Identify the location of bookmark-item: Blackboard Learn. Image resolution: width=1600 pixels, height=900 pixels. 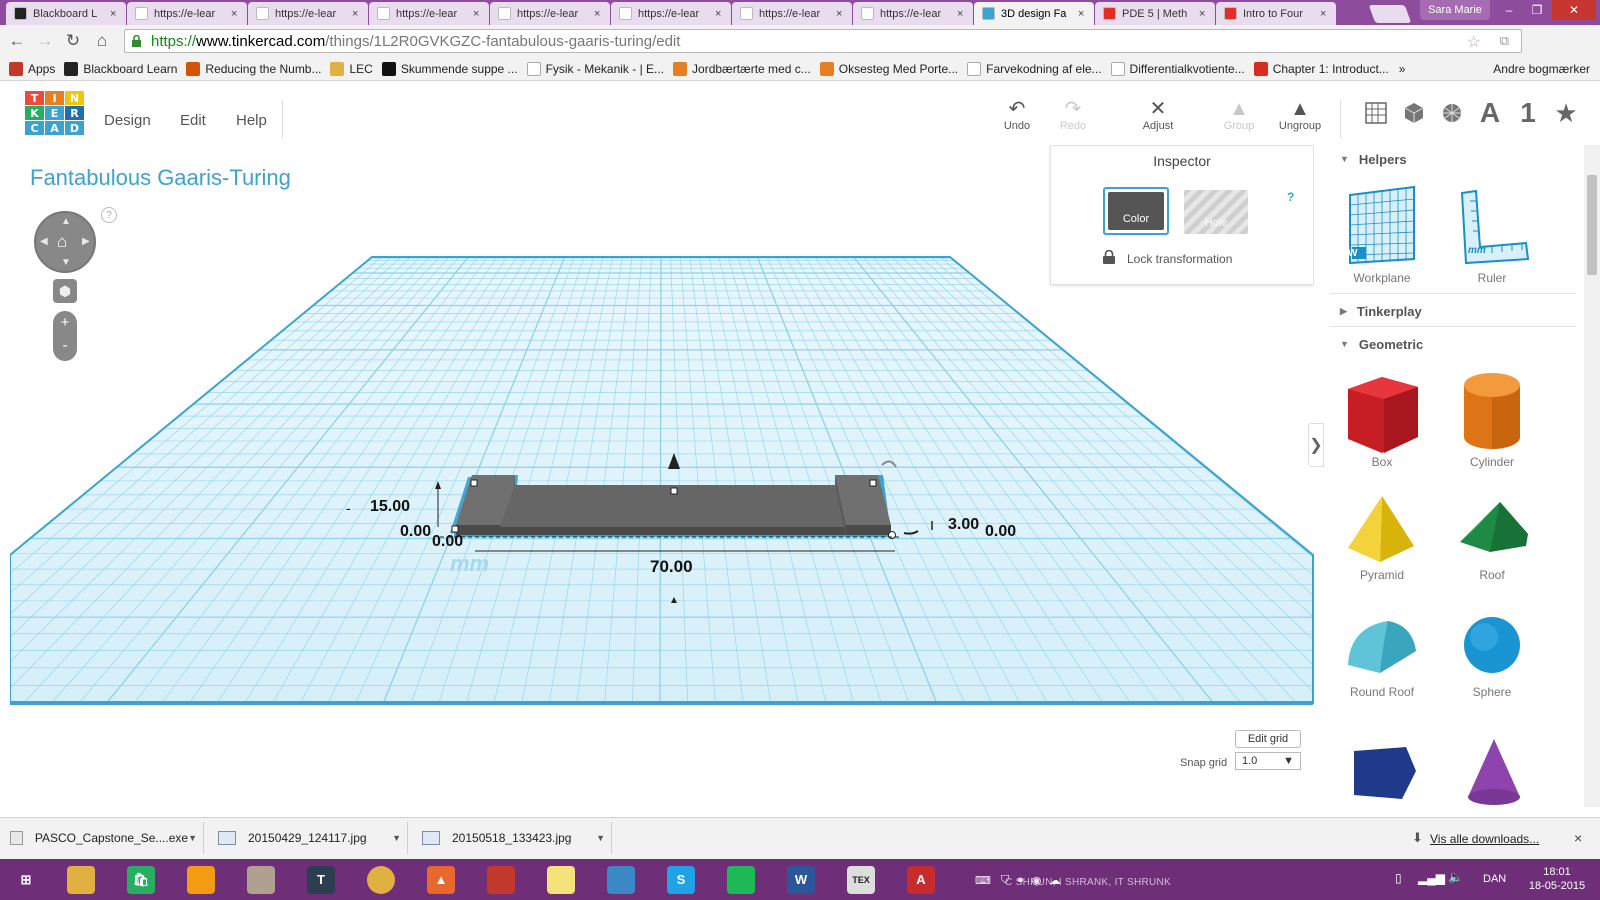
(120, 68).